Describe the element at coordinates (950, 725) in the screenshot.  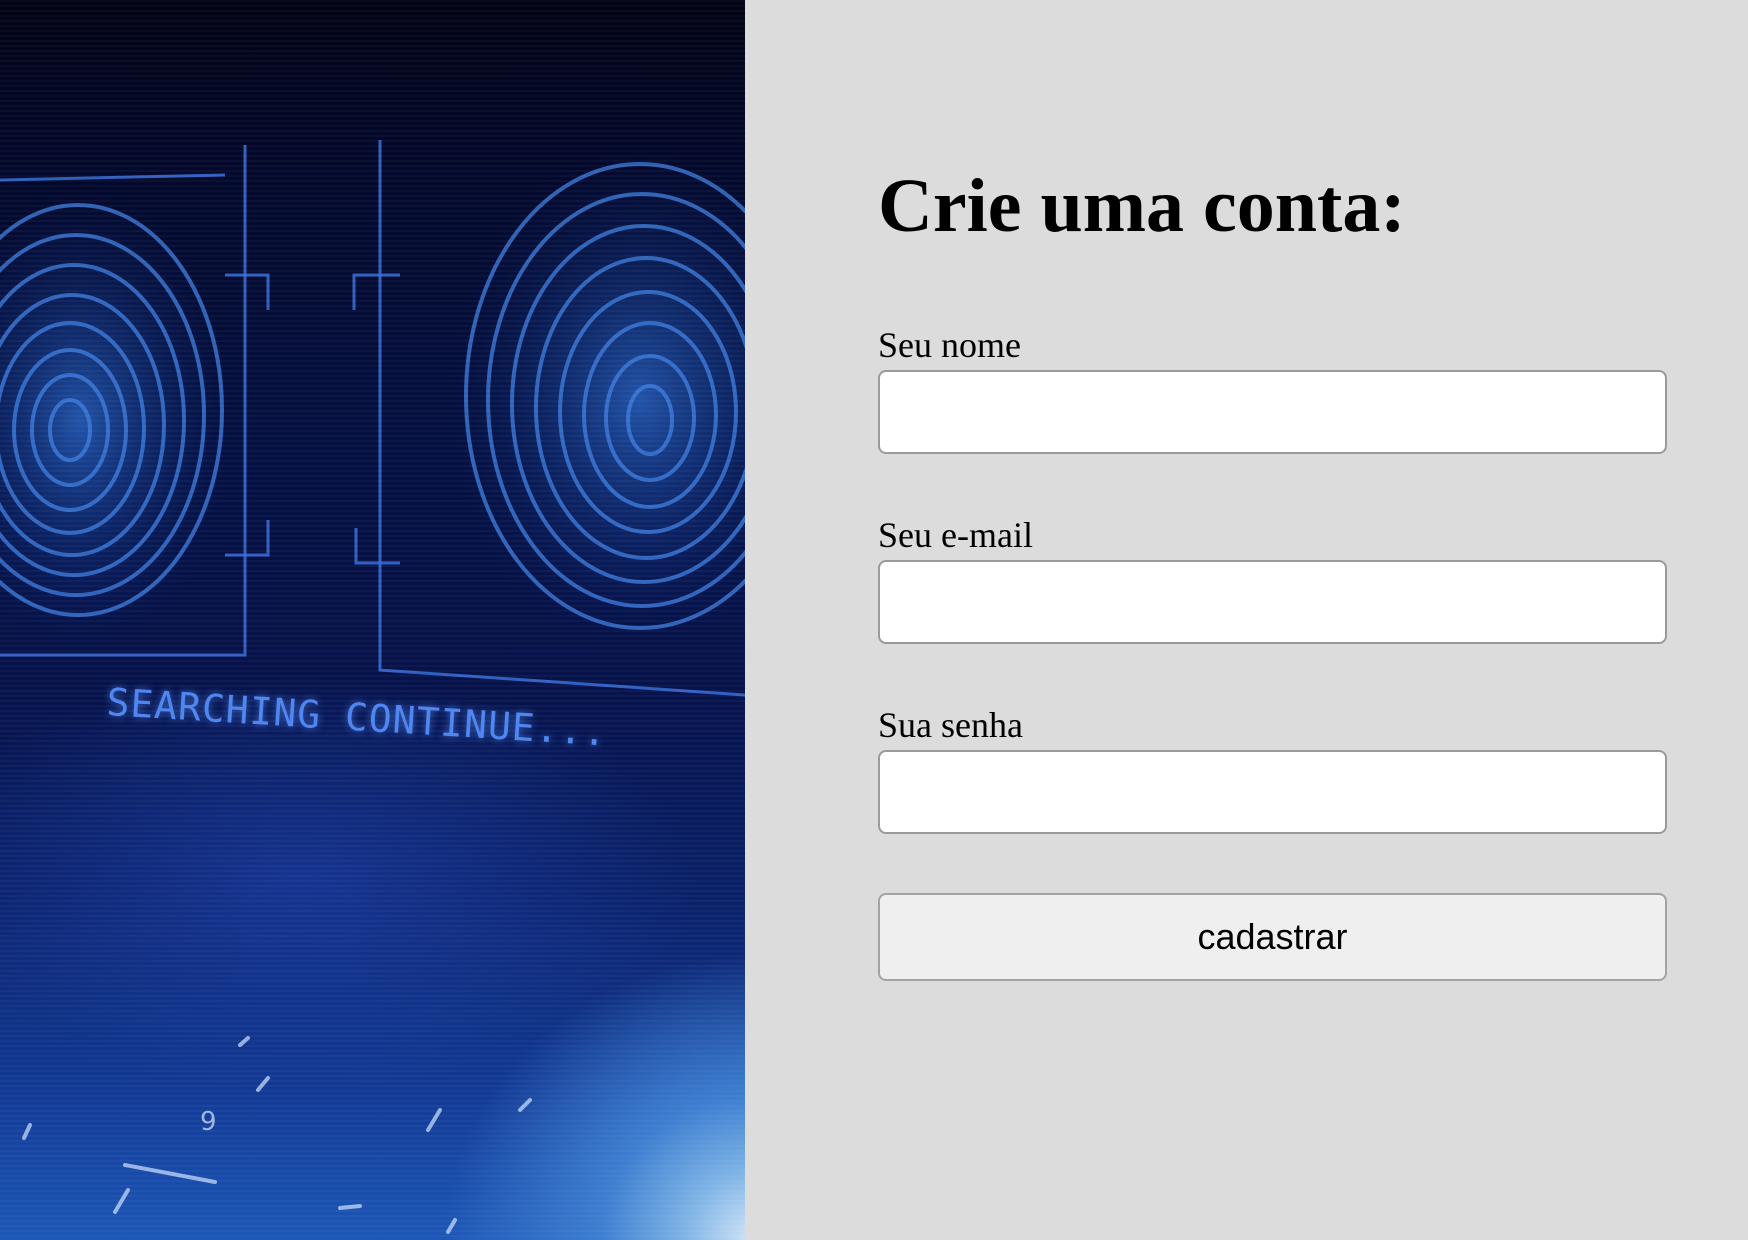
I see `password-label: Sua senha` at that location.